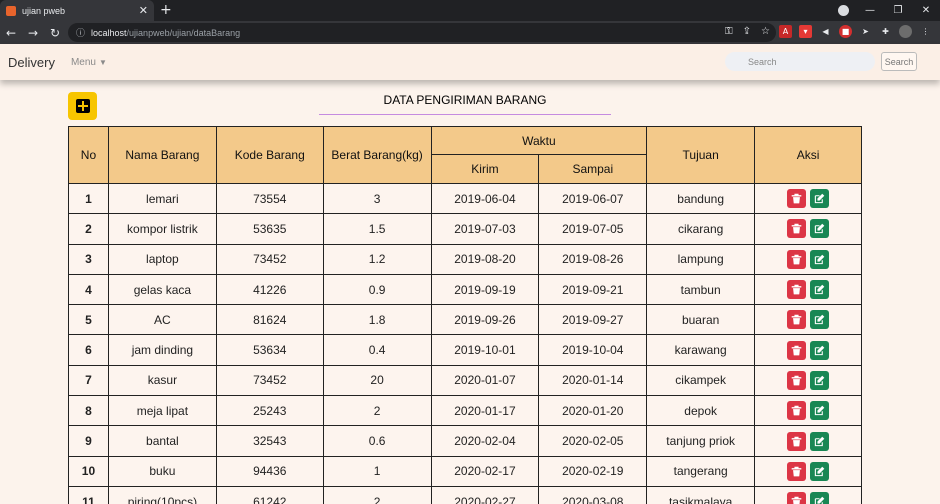  Describe the element at coordinates (593, 471) in the screenshot. I see `cell-sampai: 2020-02-19` at that location.